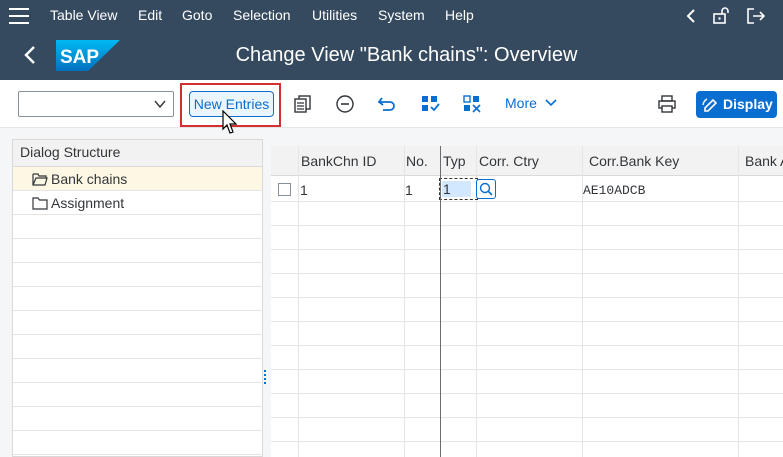 The width and height of the screenshot is (783, 457). I want to click on cell-corr-bank-key: AE10ADCB, so click(614, 190).